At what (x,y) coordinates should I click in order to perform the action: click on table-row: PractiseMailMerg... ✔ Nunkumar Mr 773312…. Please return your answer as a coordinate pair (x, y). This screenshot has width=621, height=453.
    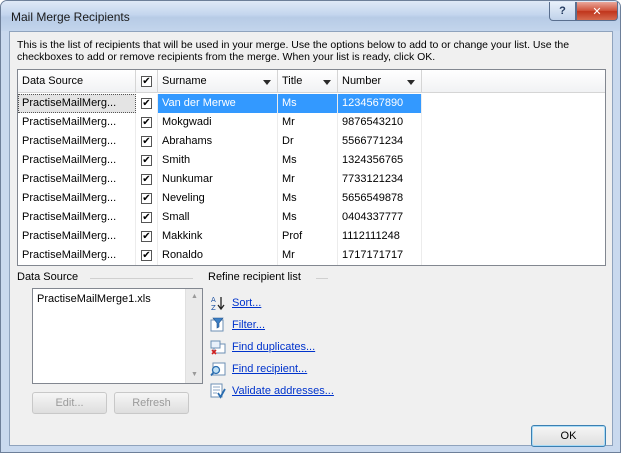
    Looking at the image, I should click on (311, 179).